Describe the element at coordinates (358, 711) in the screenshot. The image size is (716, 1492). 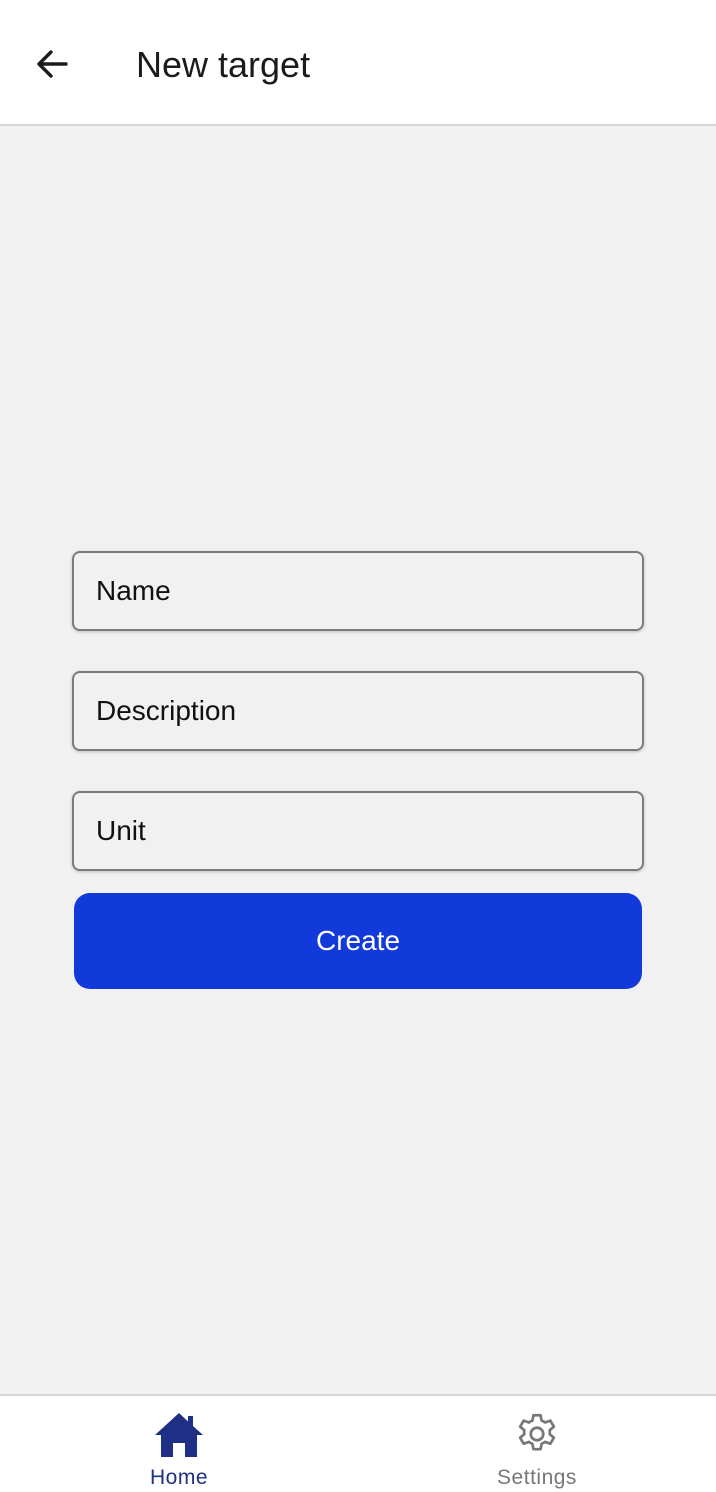
I see `description-input` at that location.